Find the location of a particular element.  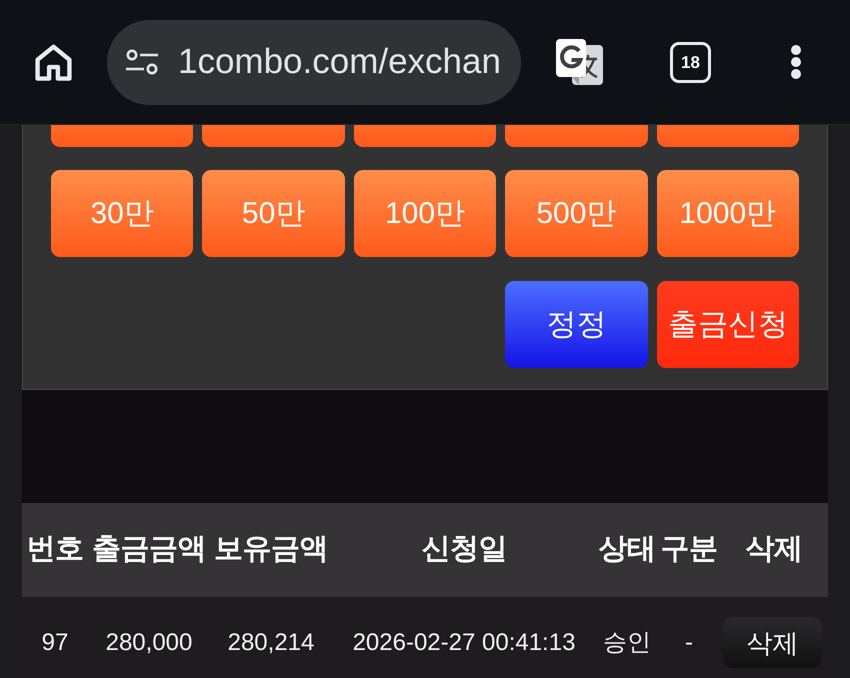

column-header: 출금금액 is located at coordinates (149, 550).